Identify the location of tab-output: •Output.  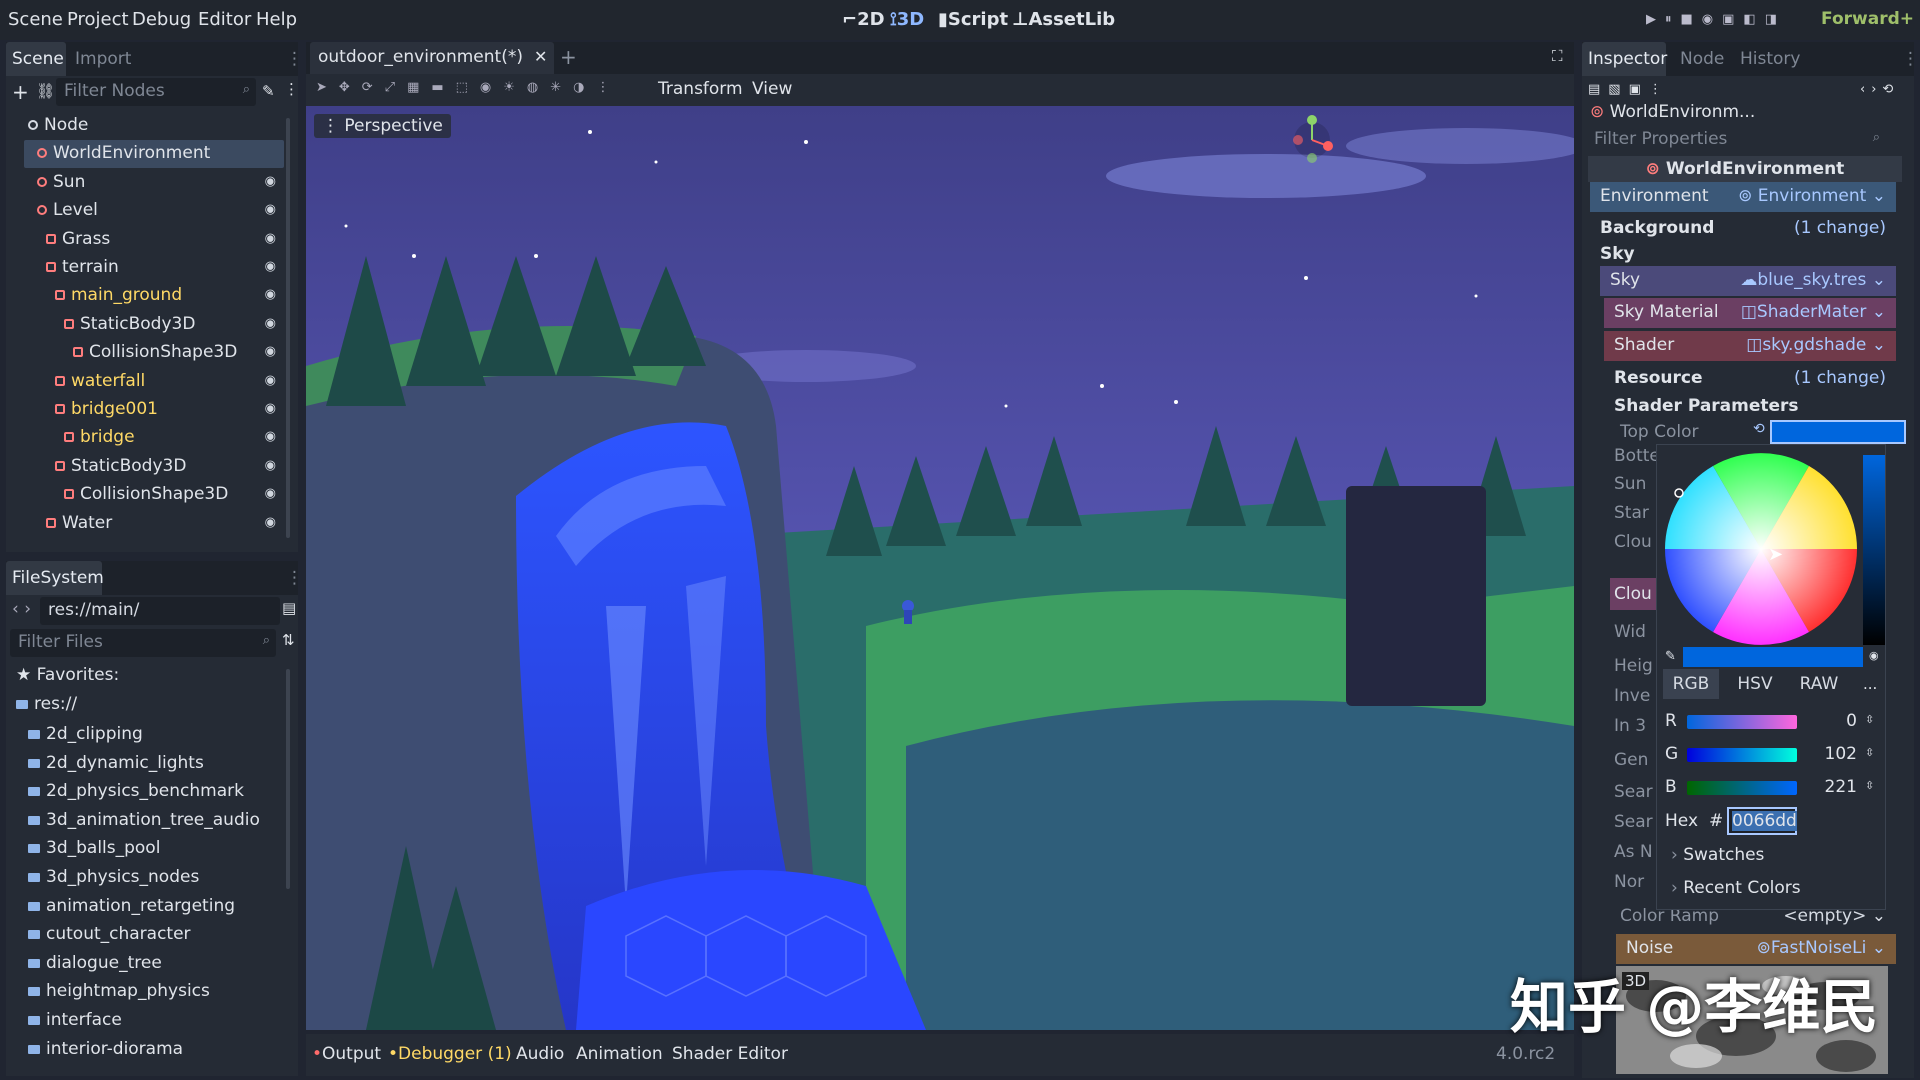
(346, 1054).